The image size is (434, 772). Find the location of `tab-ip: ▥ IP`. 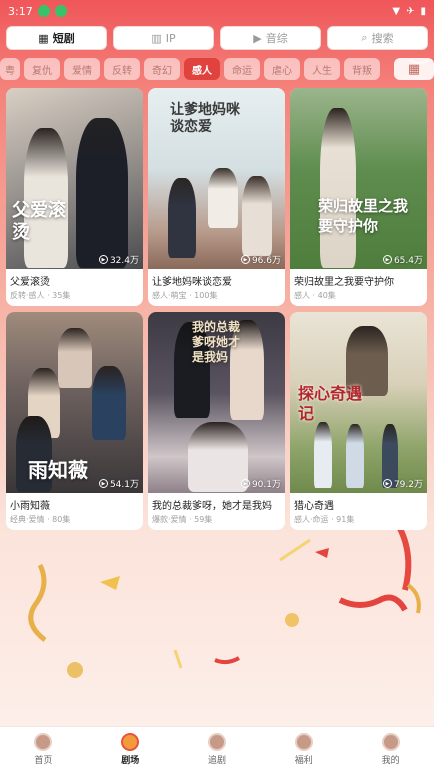

tab-ip: ▥ IP is located at coordinates (163, 38).